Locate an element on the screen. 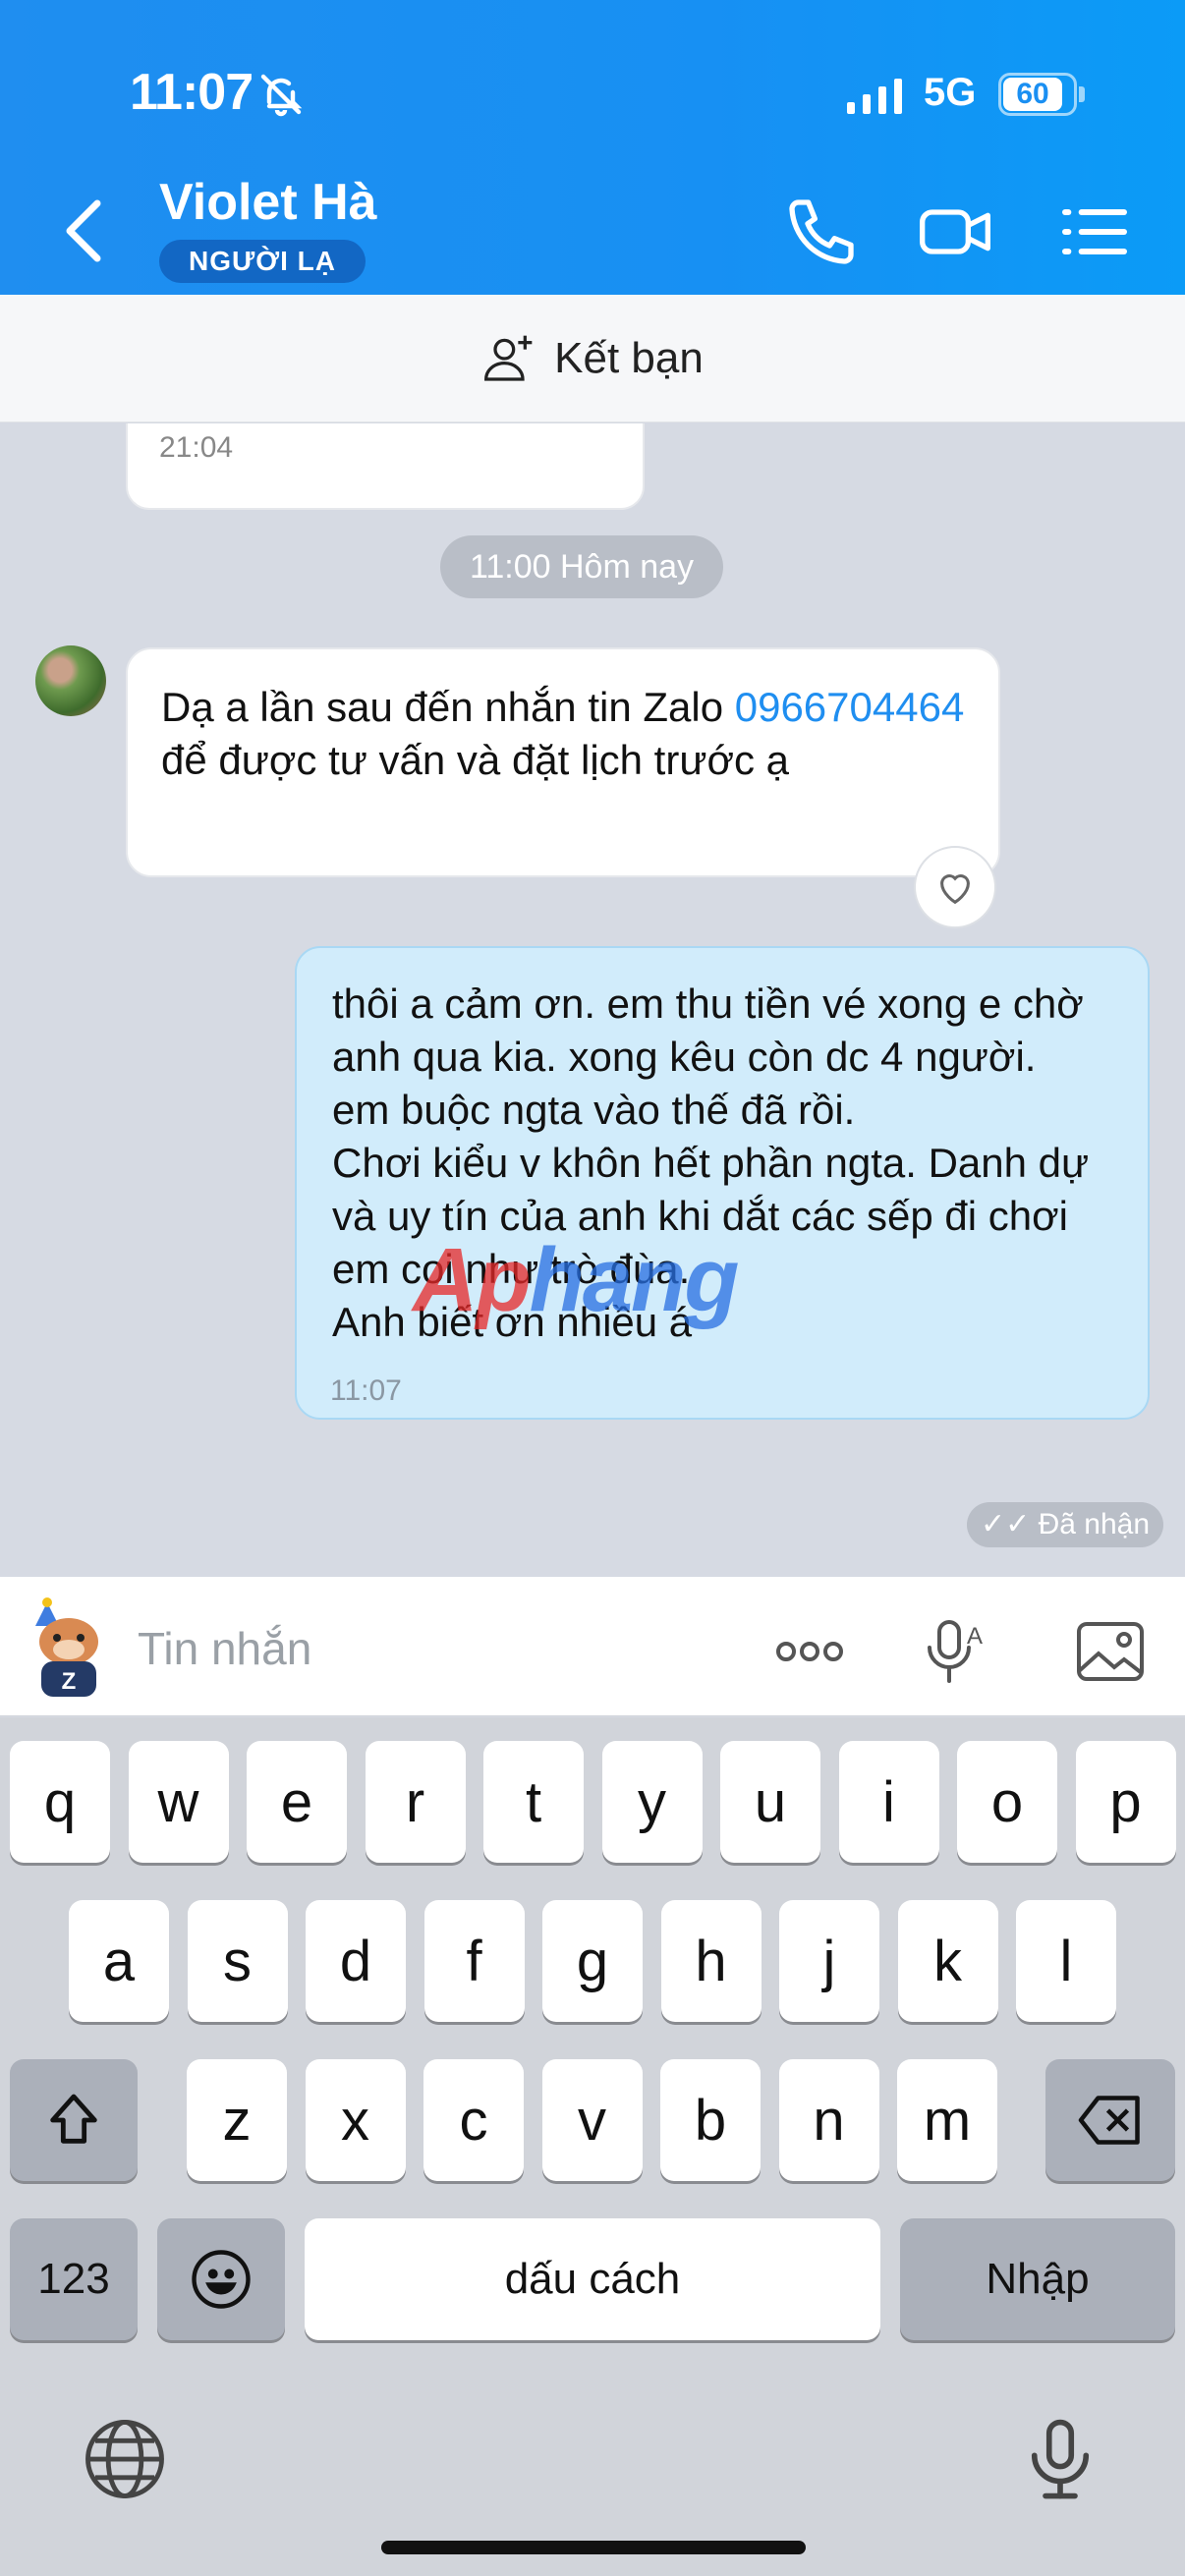 This screenshot has width=1185, height=2576. key-c: c is located at coordinates (474, 2120).